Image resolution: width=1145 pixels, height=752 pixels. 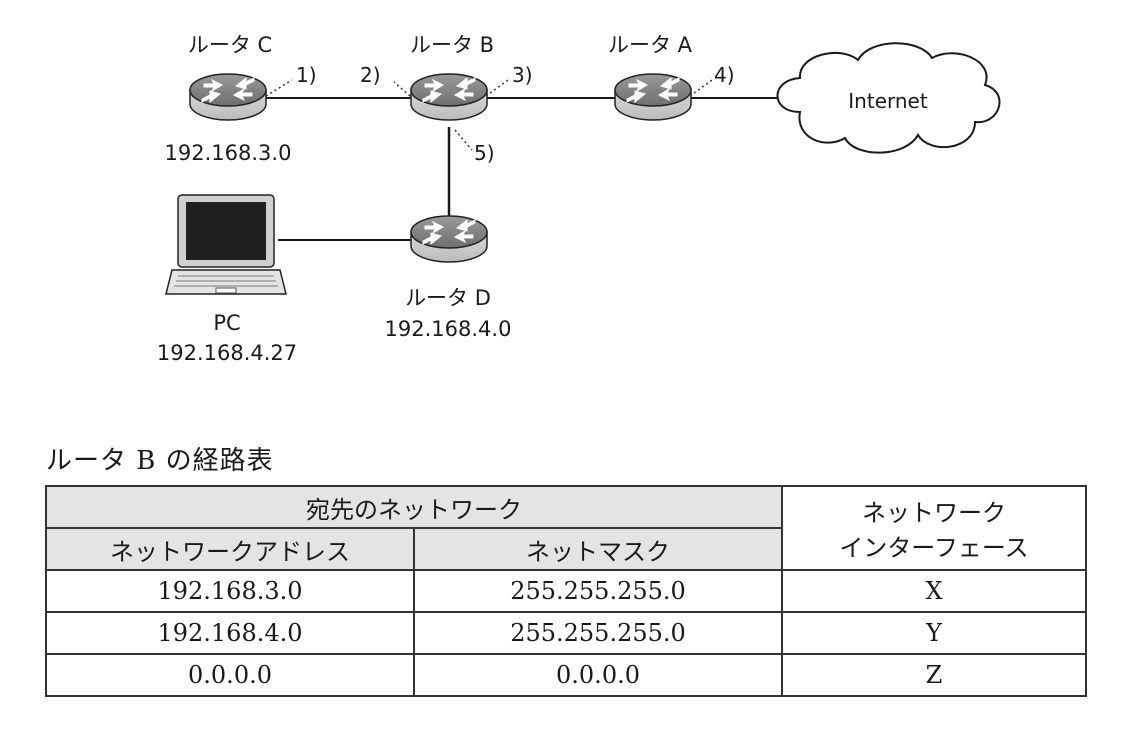 I want to click on interface-5-label: 5), so click(x=484, y=153).